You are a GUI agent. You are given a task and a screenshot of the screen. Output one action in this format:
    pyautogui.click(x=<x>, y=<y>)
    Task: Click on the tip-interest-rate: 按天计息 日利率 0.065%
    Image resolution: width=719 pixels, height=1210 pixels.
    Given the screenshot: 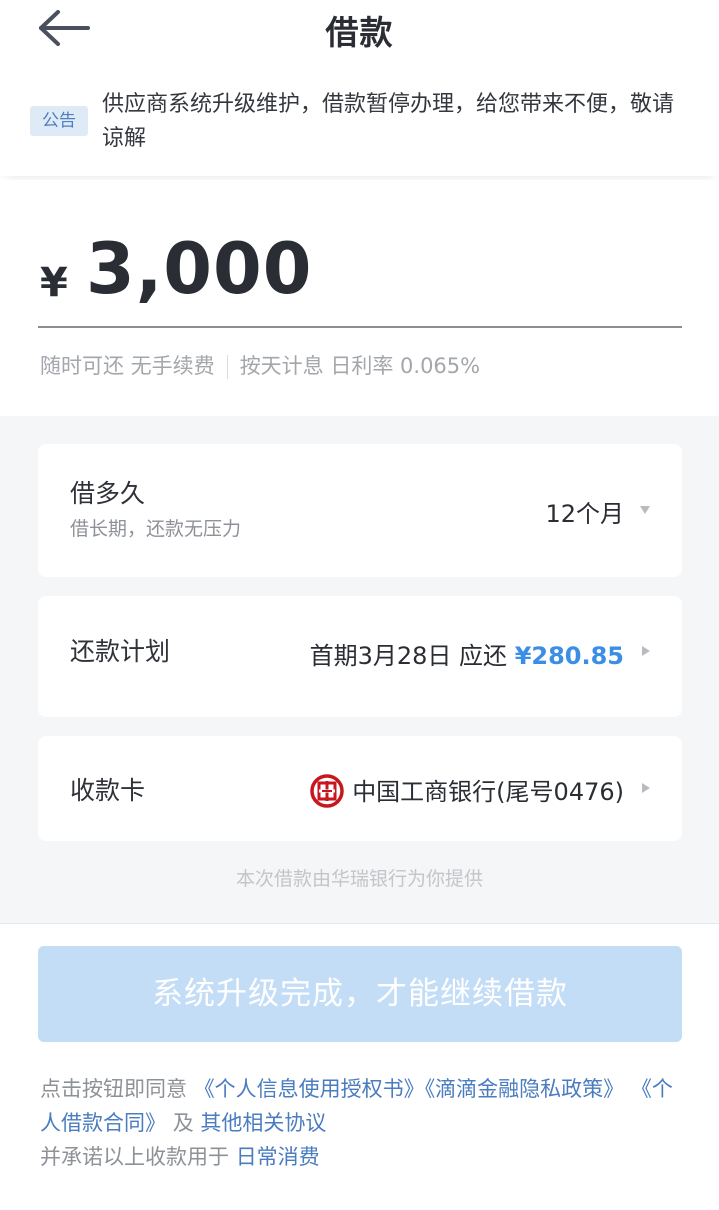 What is the action you would take?
    pyautogui.click(x=360, y=366)
    